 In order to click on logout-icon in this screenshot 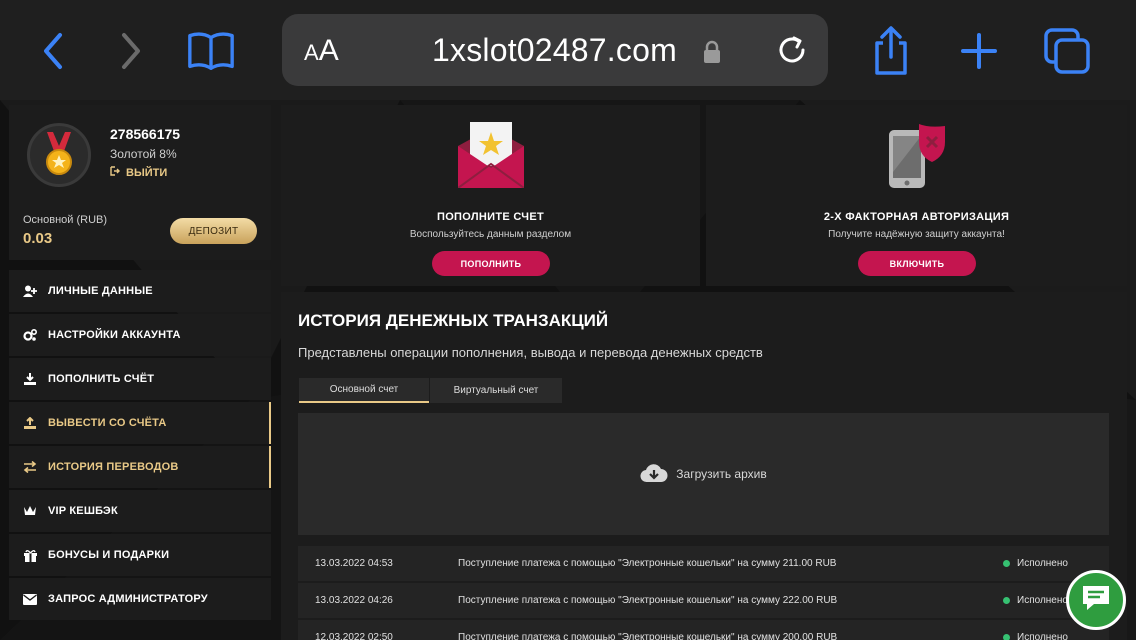, I will do `click(115, 172)`.